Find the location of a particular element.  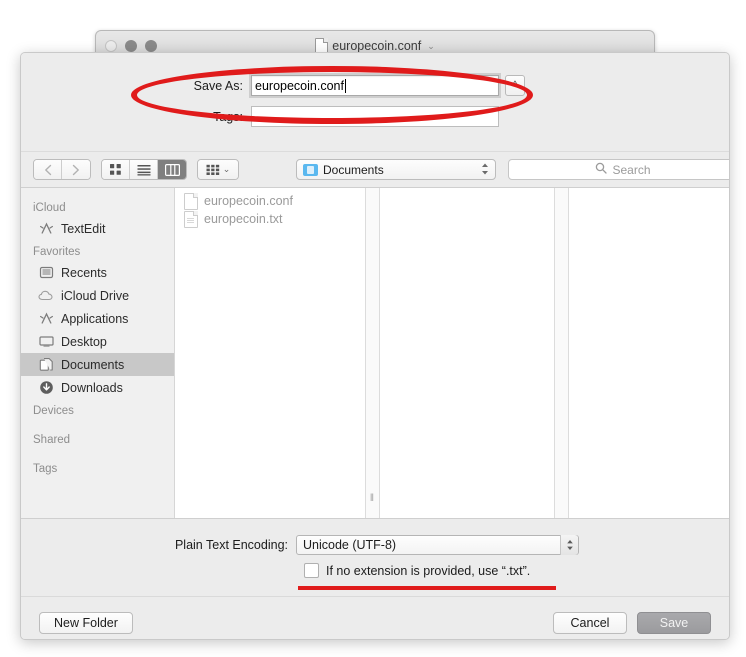

extra-column is located at coordinates (649, 353).